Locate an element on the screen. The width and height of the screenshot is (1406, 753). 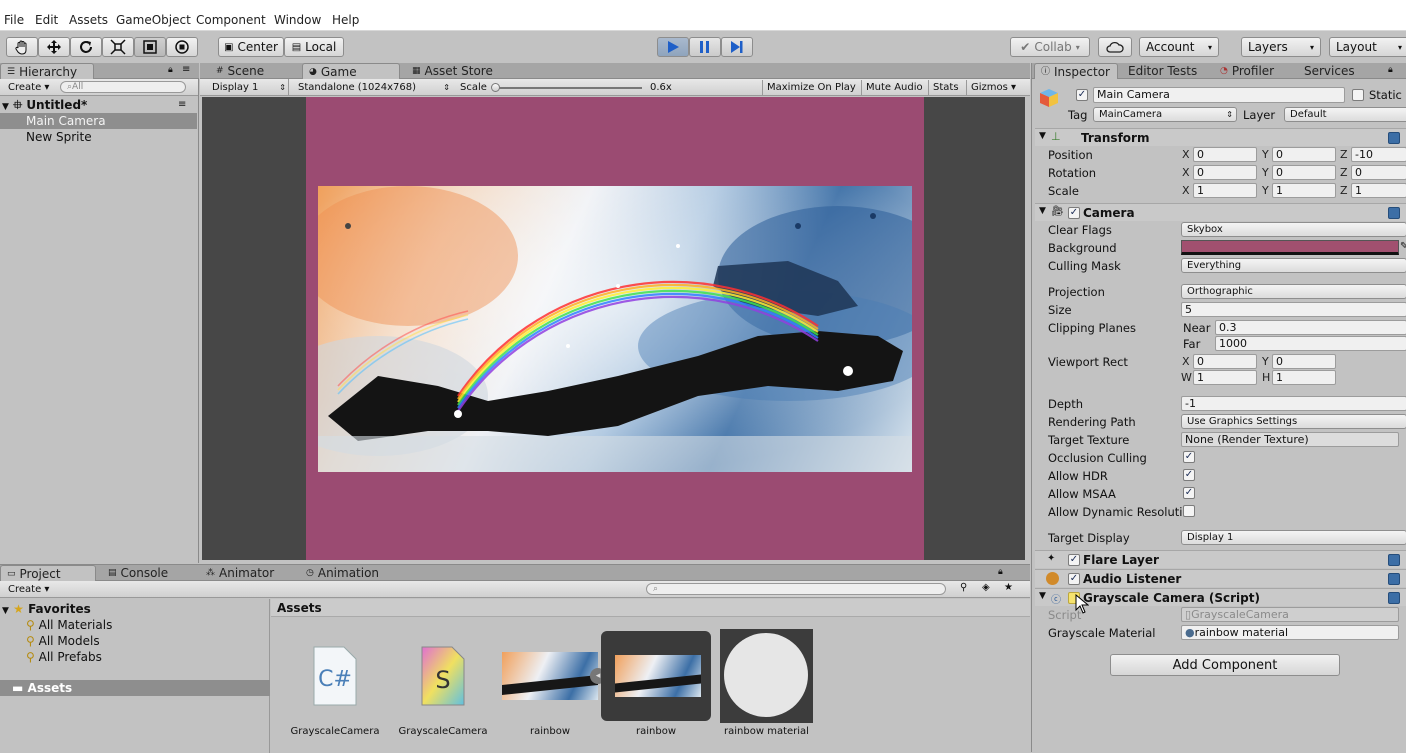
allow-dynamic-resolution-checkbox is located at coordinates (1189, 511).